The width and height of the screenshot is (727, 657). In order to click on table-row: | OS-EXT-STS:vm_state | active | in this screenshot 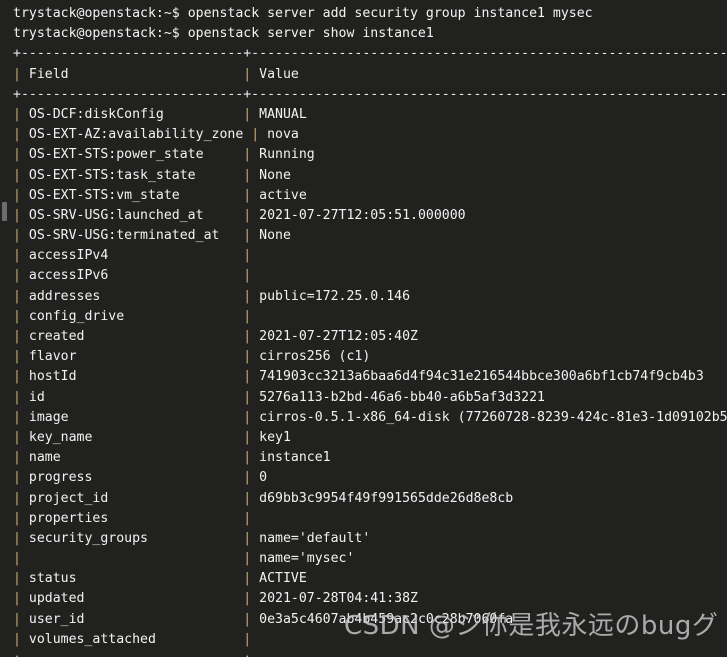, I will do `click(370, 196)`.